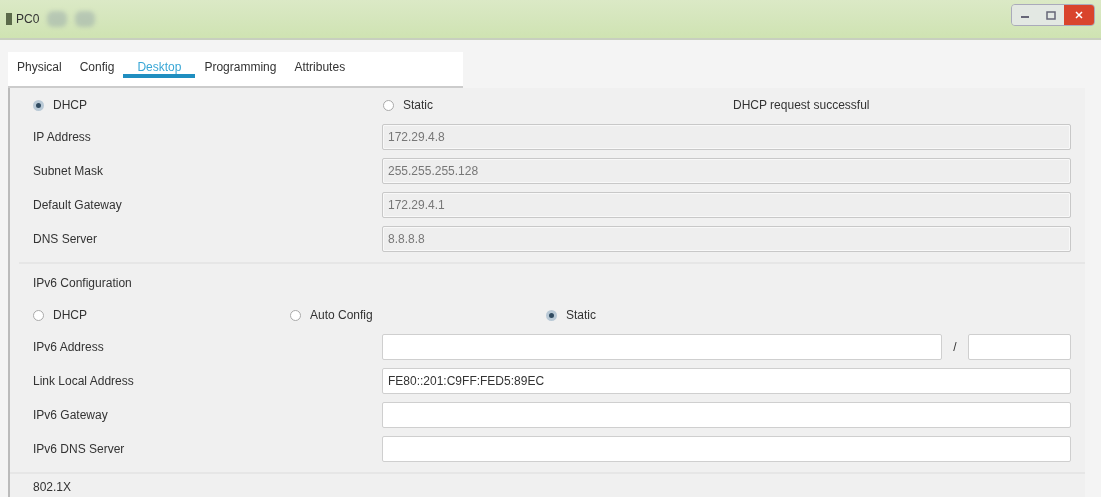  What do you see at coordinates (83, 283) in the screenshot?
I see `section-heading: IPv6 Configuration` at bounding box center [83, 283].